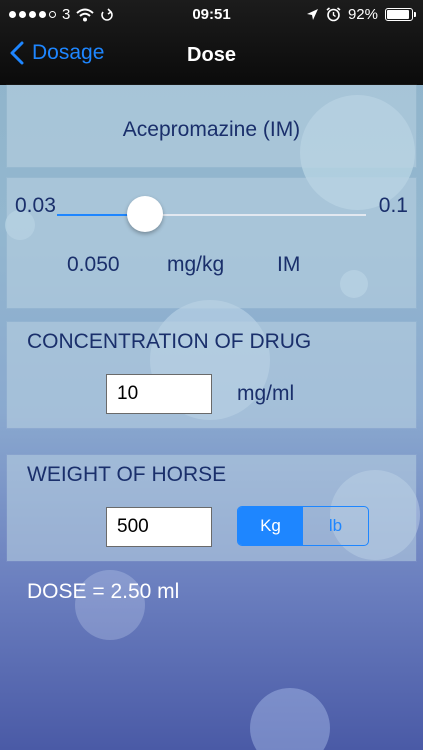 Image resolution: width=423 pixels, height=750 pixels. I want to click on navigation-bar: Dosage Dose, so click(211, 57).